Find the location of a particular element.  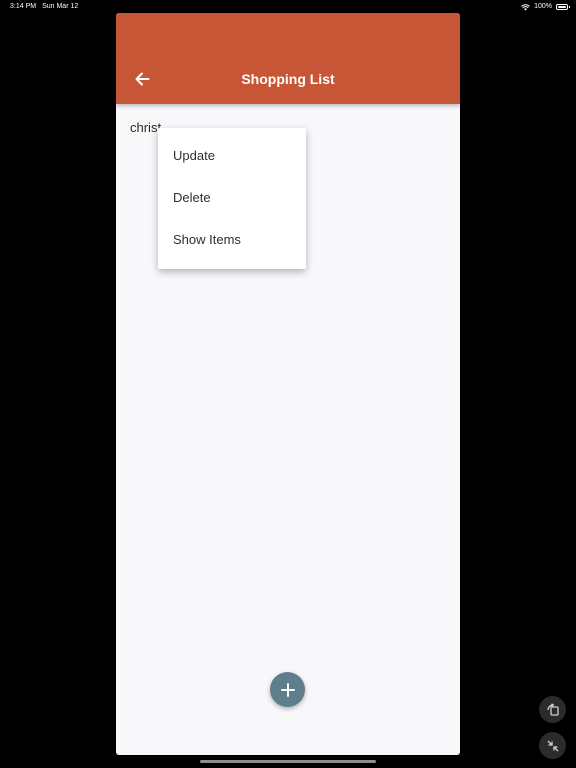

status-right: 100% is located at coordinates (545, 7).